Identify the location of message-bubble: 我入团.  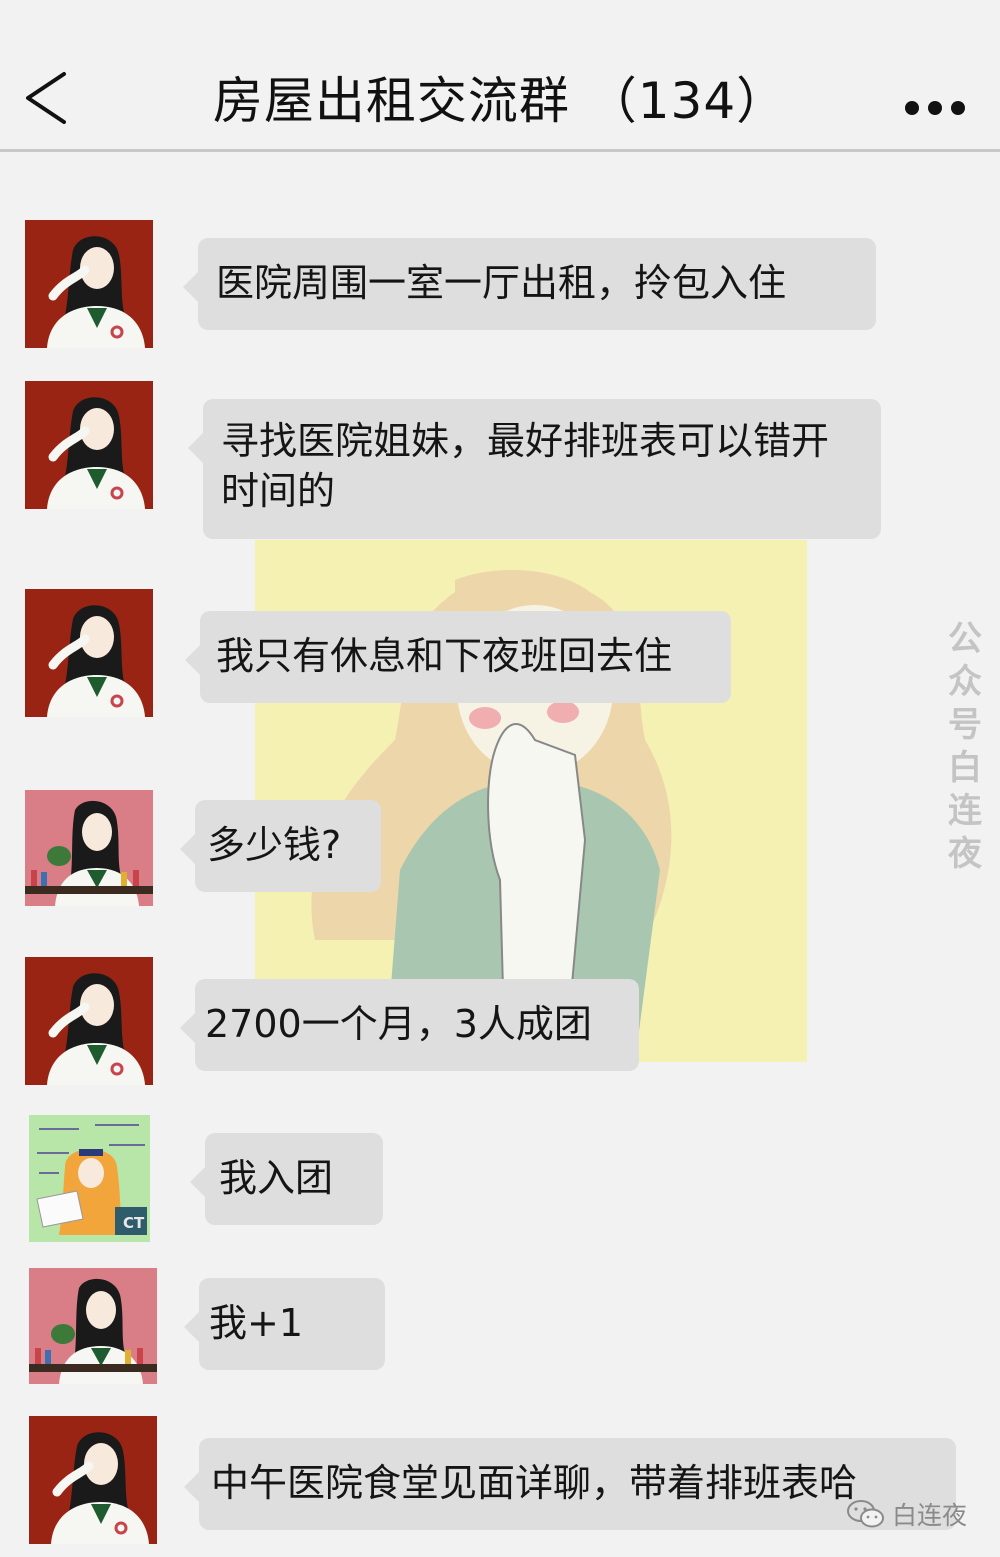
(286, 1179).